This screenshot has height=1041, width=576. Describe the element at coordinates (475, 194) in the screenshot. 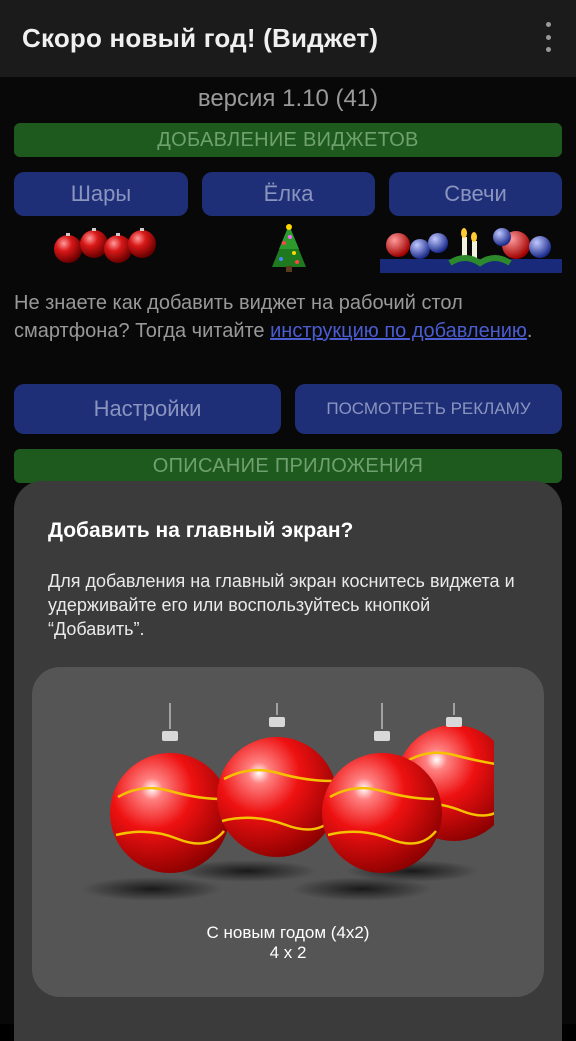

I see `widget-candles-button: Свечи` at that location.